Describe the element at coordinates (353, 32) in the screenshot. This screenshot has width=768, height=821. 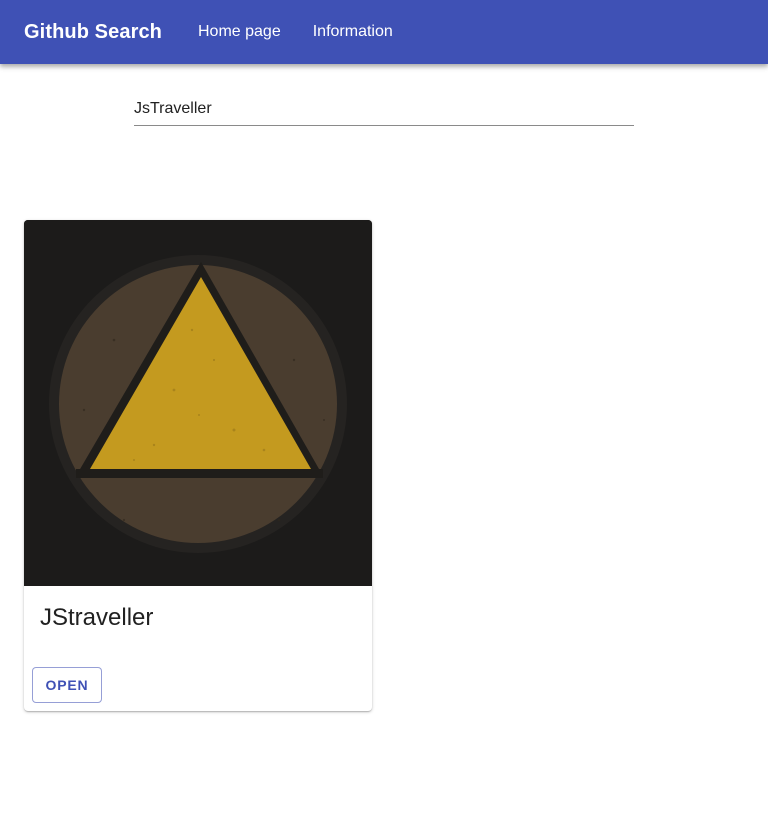
I see `nav-information-link: Information` at that location.